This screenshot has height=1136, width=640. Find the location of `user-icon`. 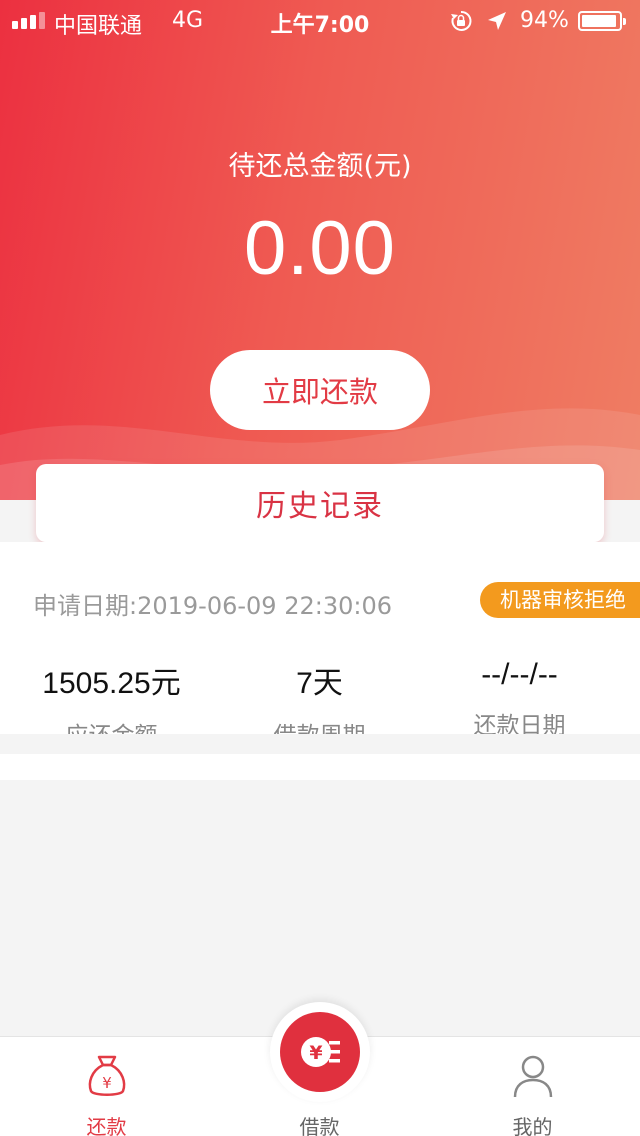

user-icon is located at coordinates (532, 1076).